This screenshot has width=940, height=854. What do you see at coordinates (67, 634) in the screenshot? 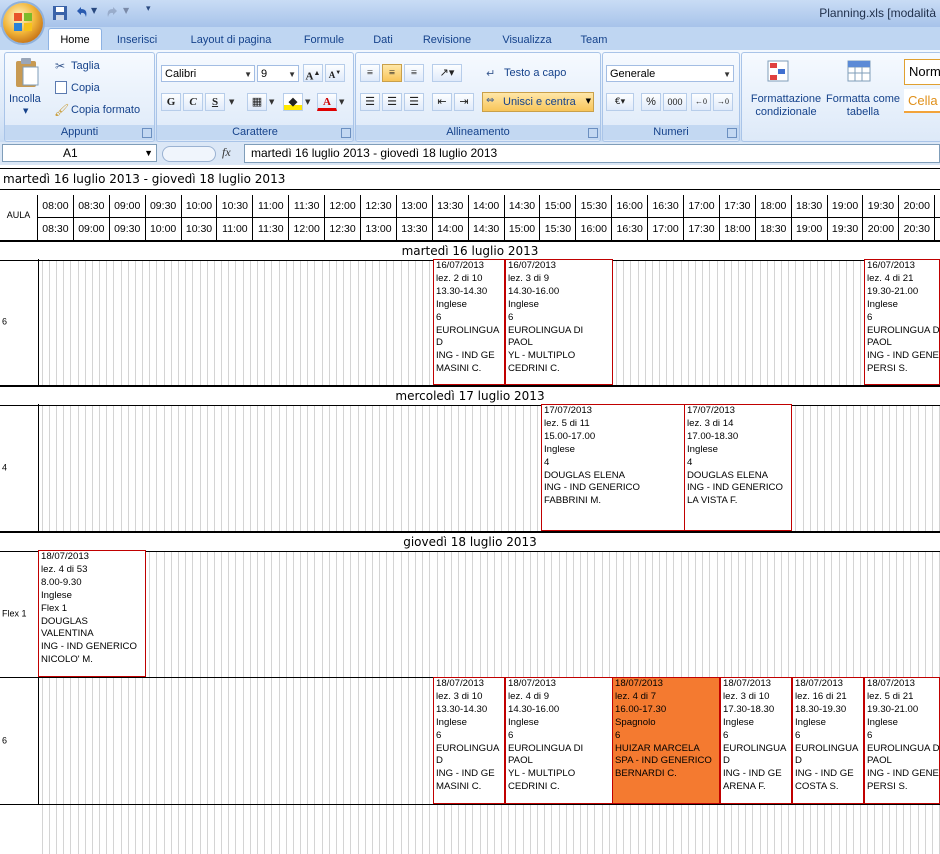
I see `lesson-line: VALENTINA` at bounding box center [67, 634].